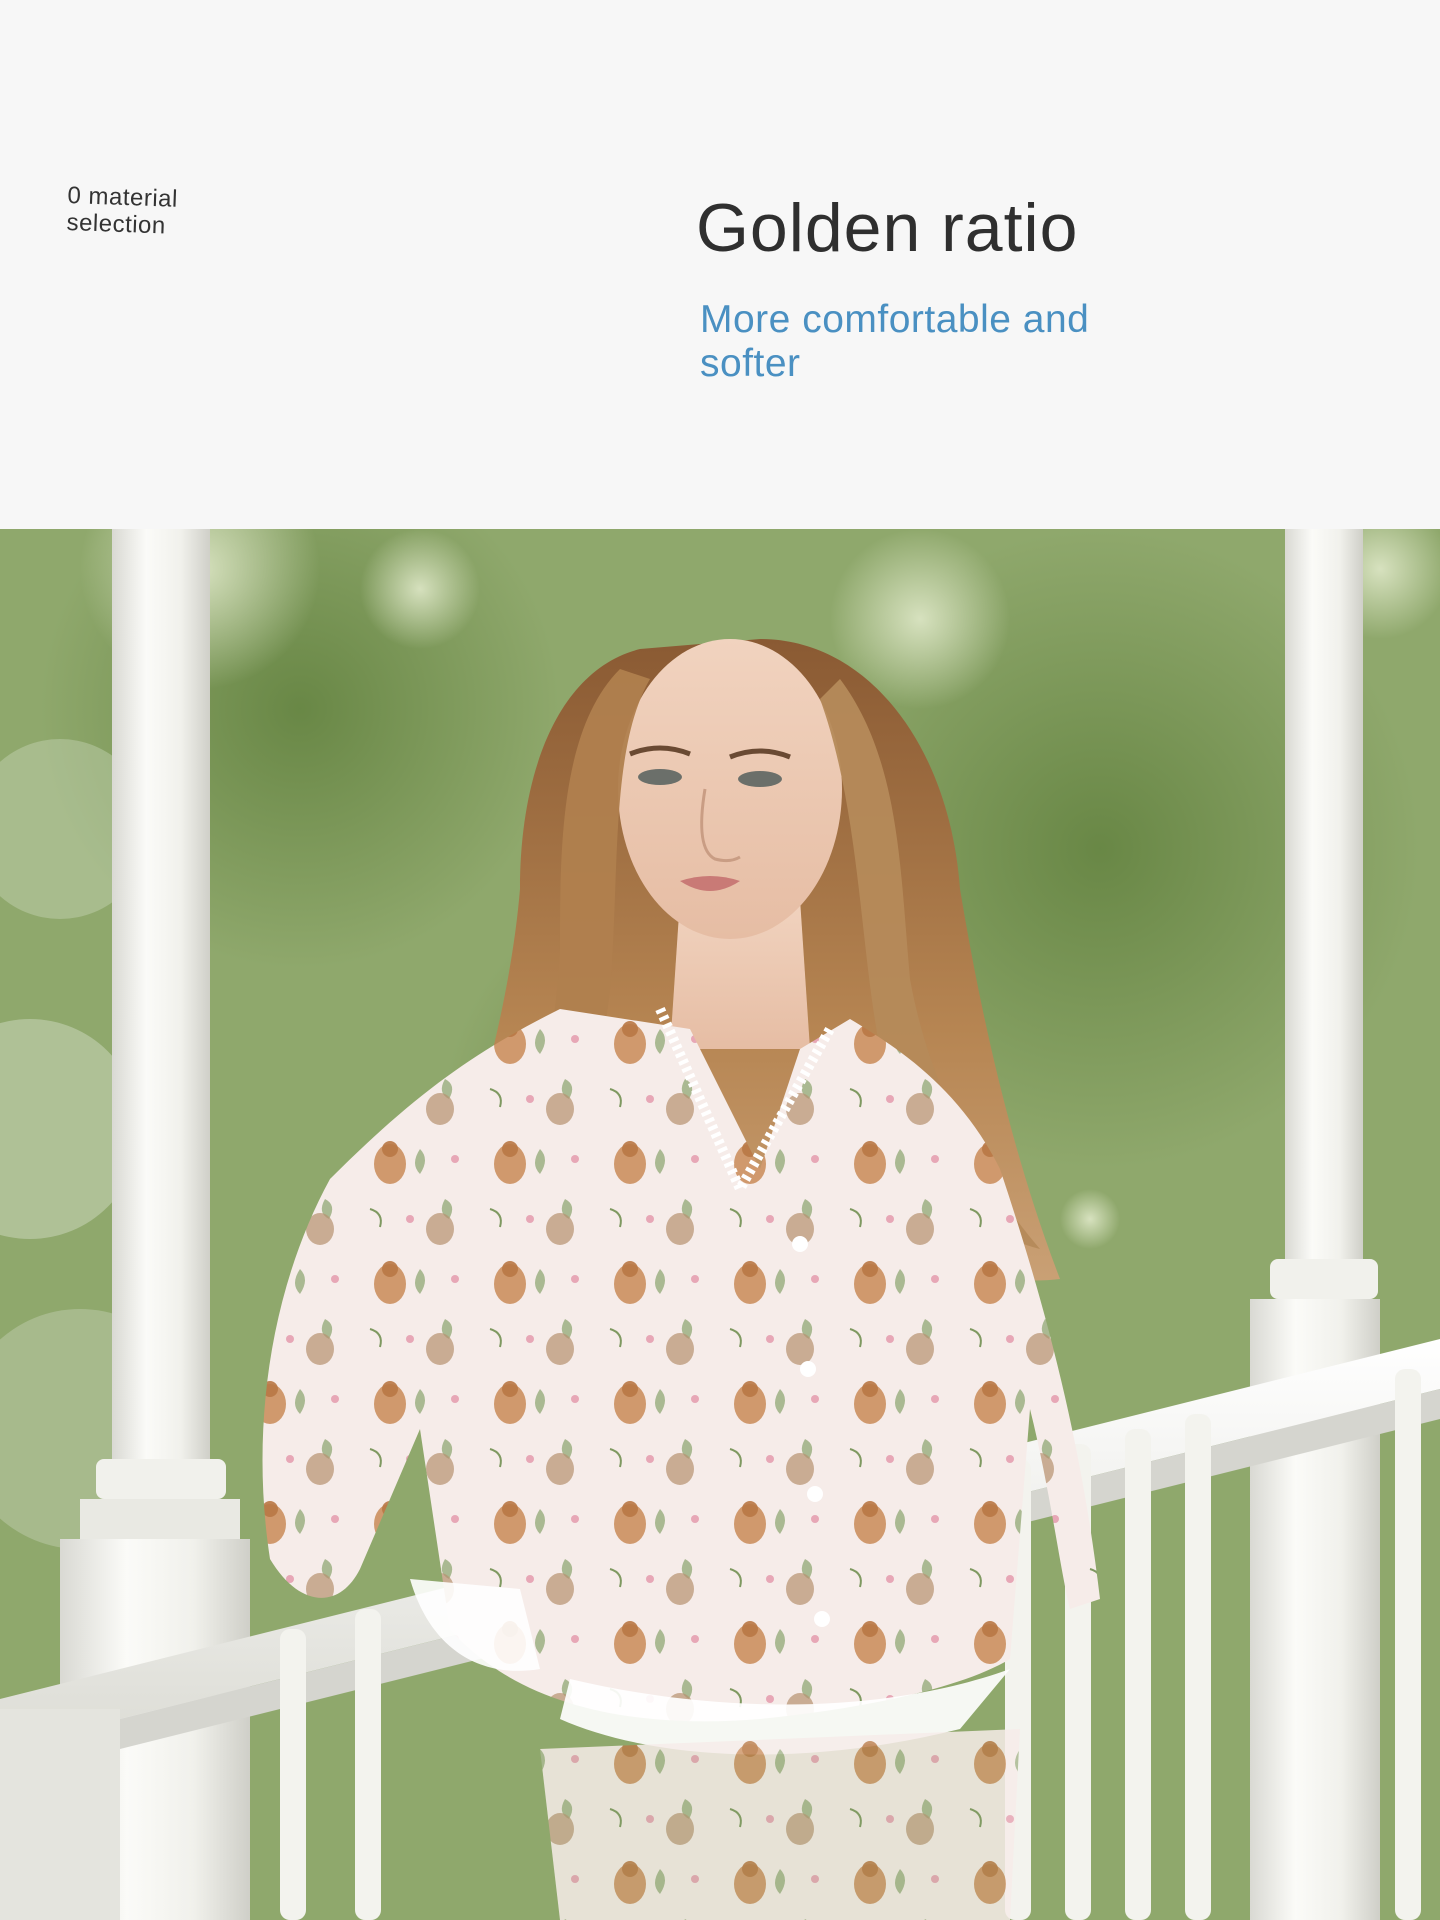 This screenshot has width=1440, height=1920. I want to click on page-subtitle: More comfortable and softer, so click(895, 341).